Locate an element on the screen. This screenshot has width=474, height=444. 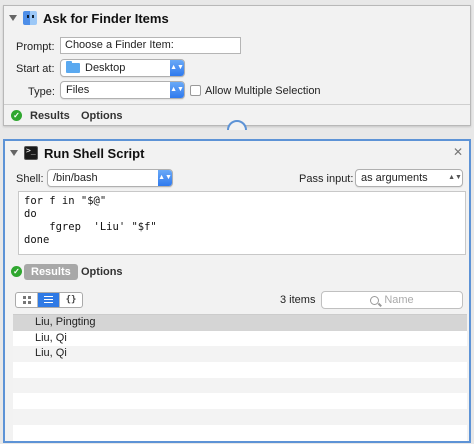
finder-icon is located at coordinates (30, 18).